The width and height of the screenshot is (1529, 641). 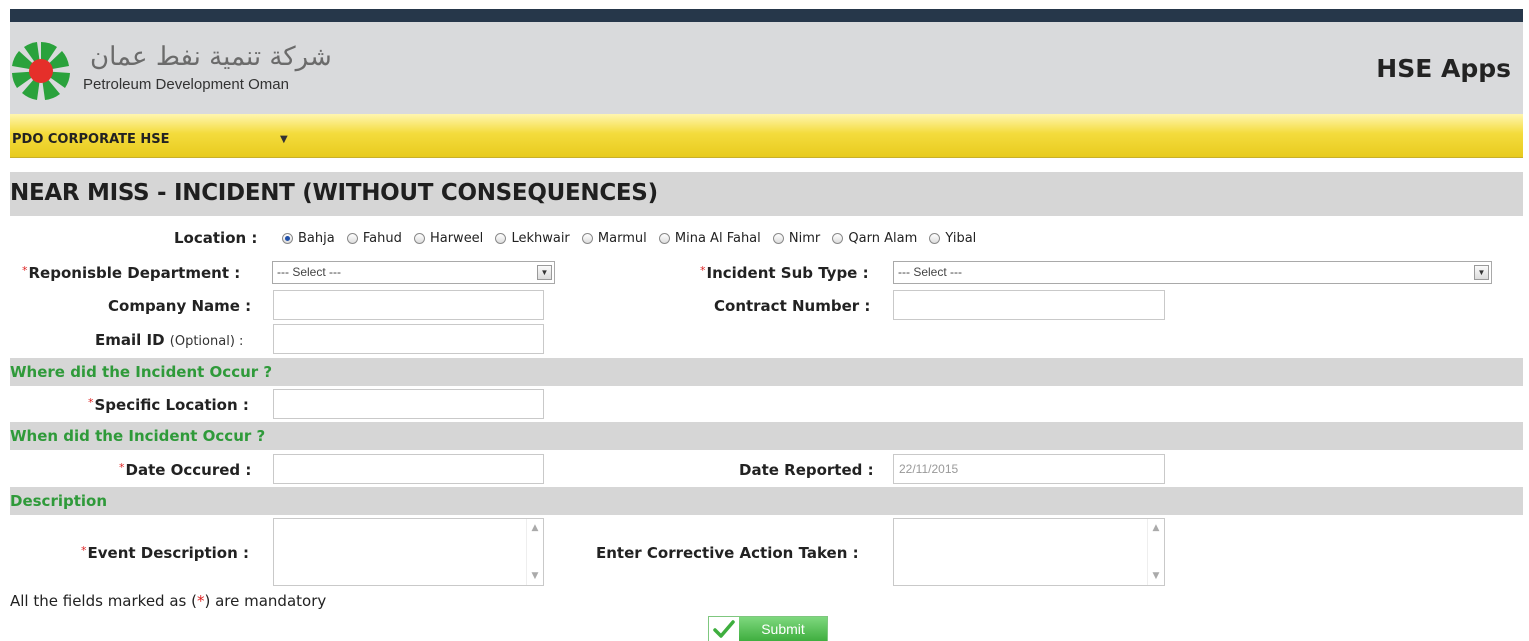 I want to click on date-reported-input: 22/11/2015, so click(x=1029, y=469).